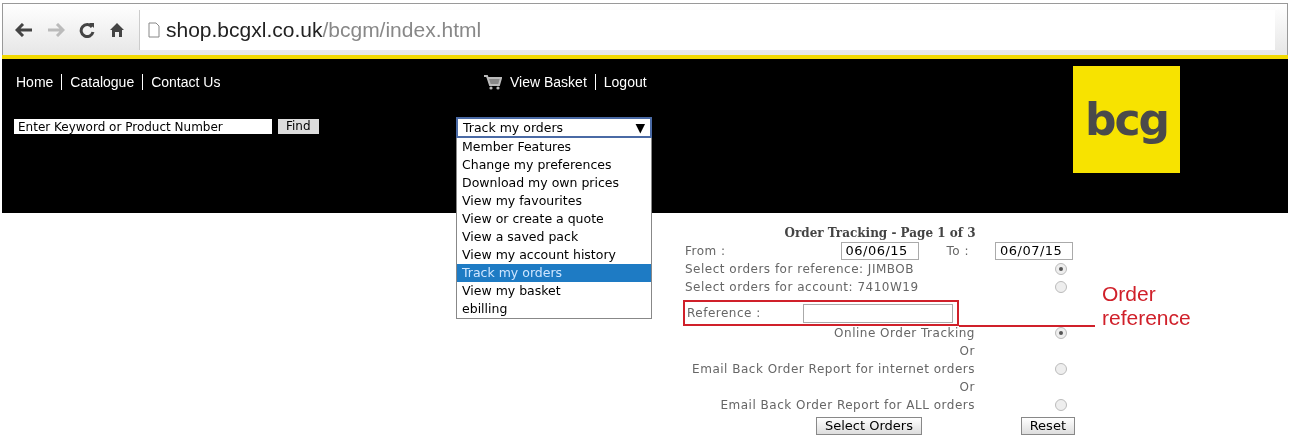 Image resolution: width=1290 pixels, height=439 pixels. What do you see at coordinates (554, 309) in the screenshot?
I see `dropdown-option: ebilling` at bounding box center [554, 309].